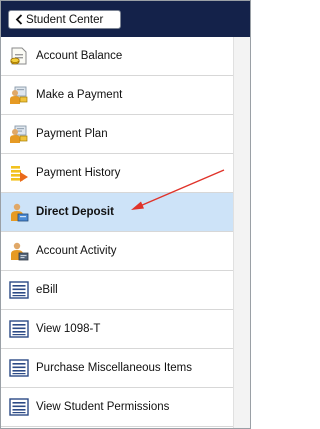  I want to click on menu-item-payment-history: Payment History, so click(117, 173).